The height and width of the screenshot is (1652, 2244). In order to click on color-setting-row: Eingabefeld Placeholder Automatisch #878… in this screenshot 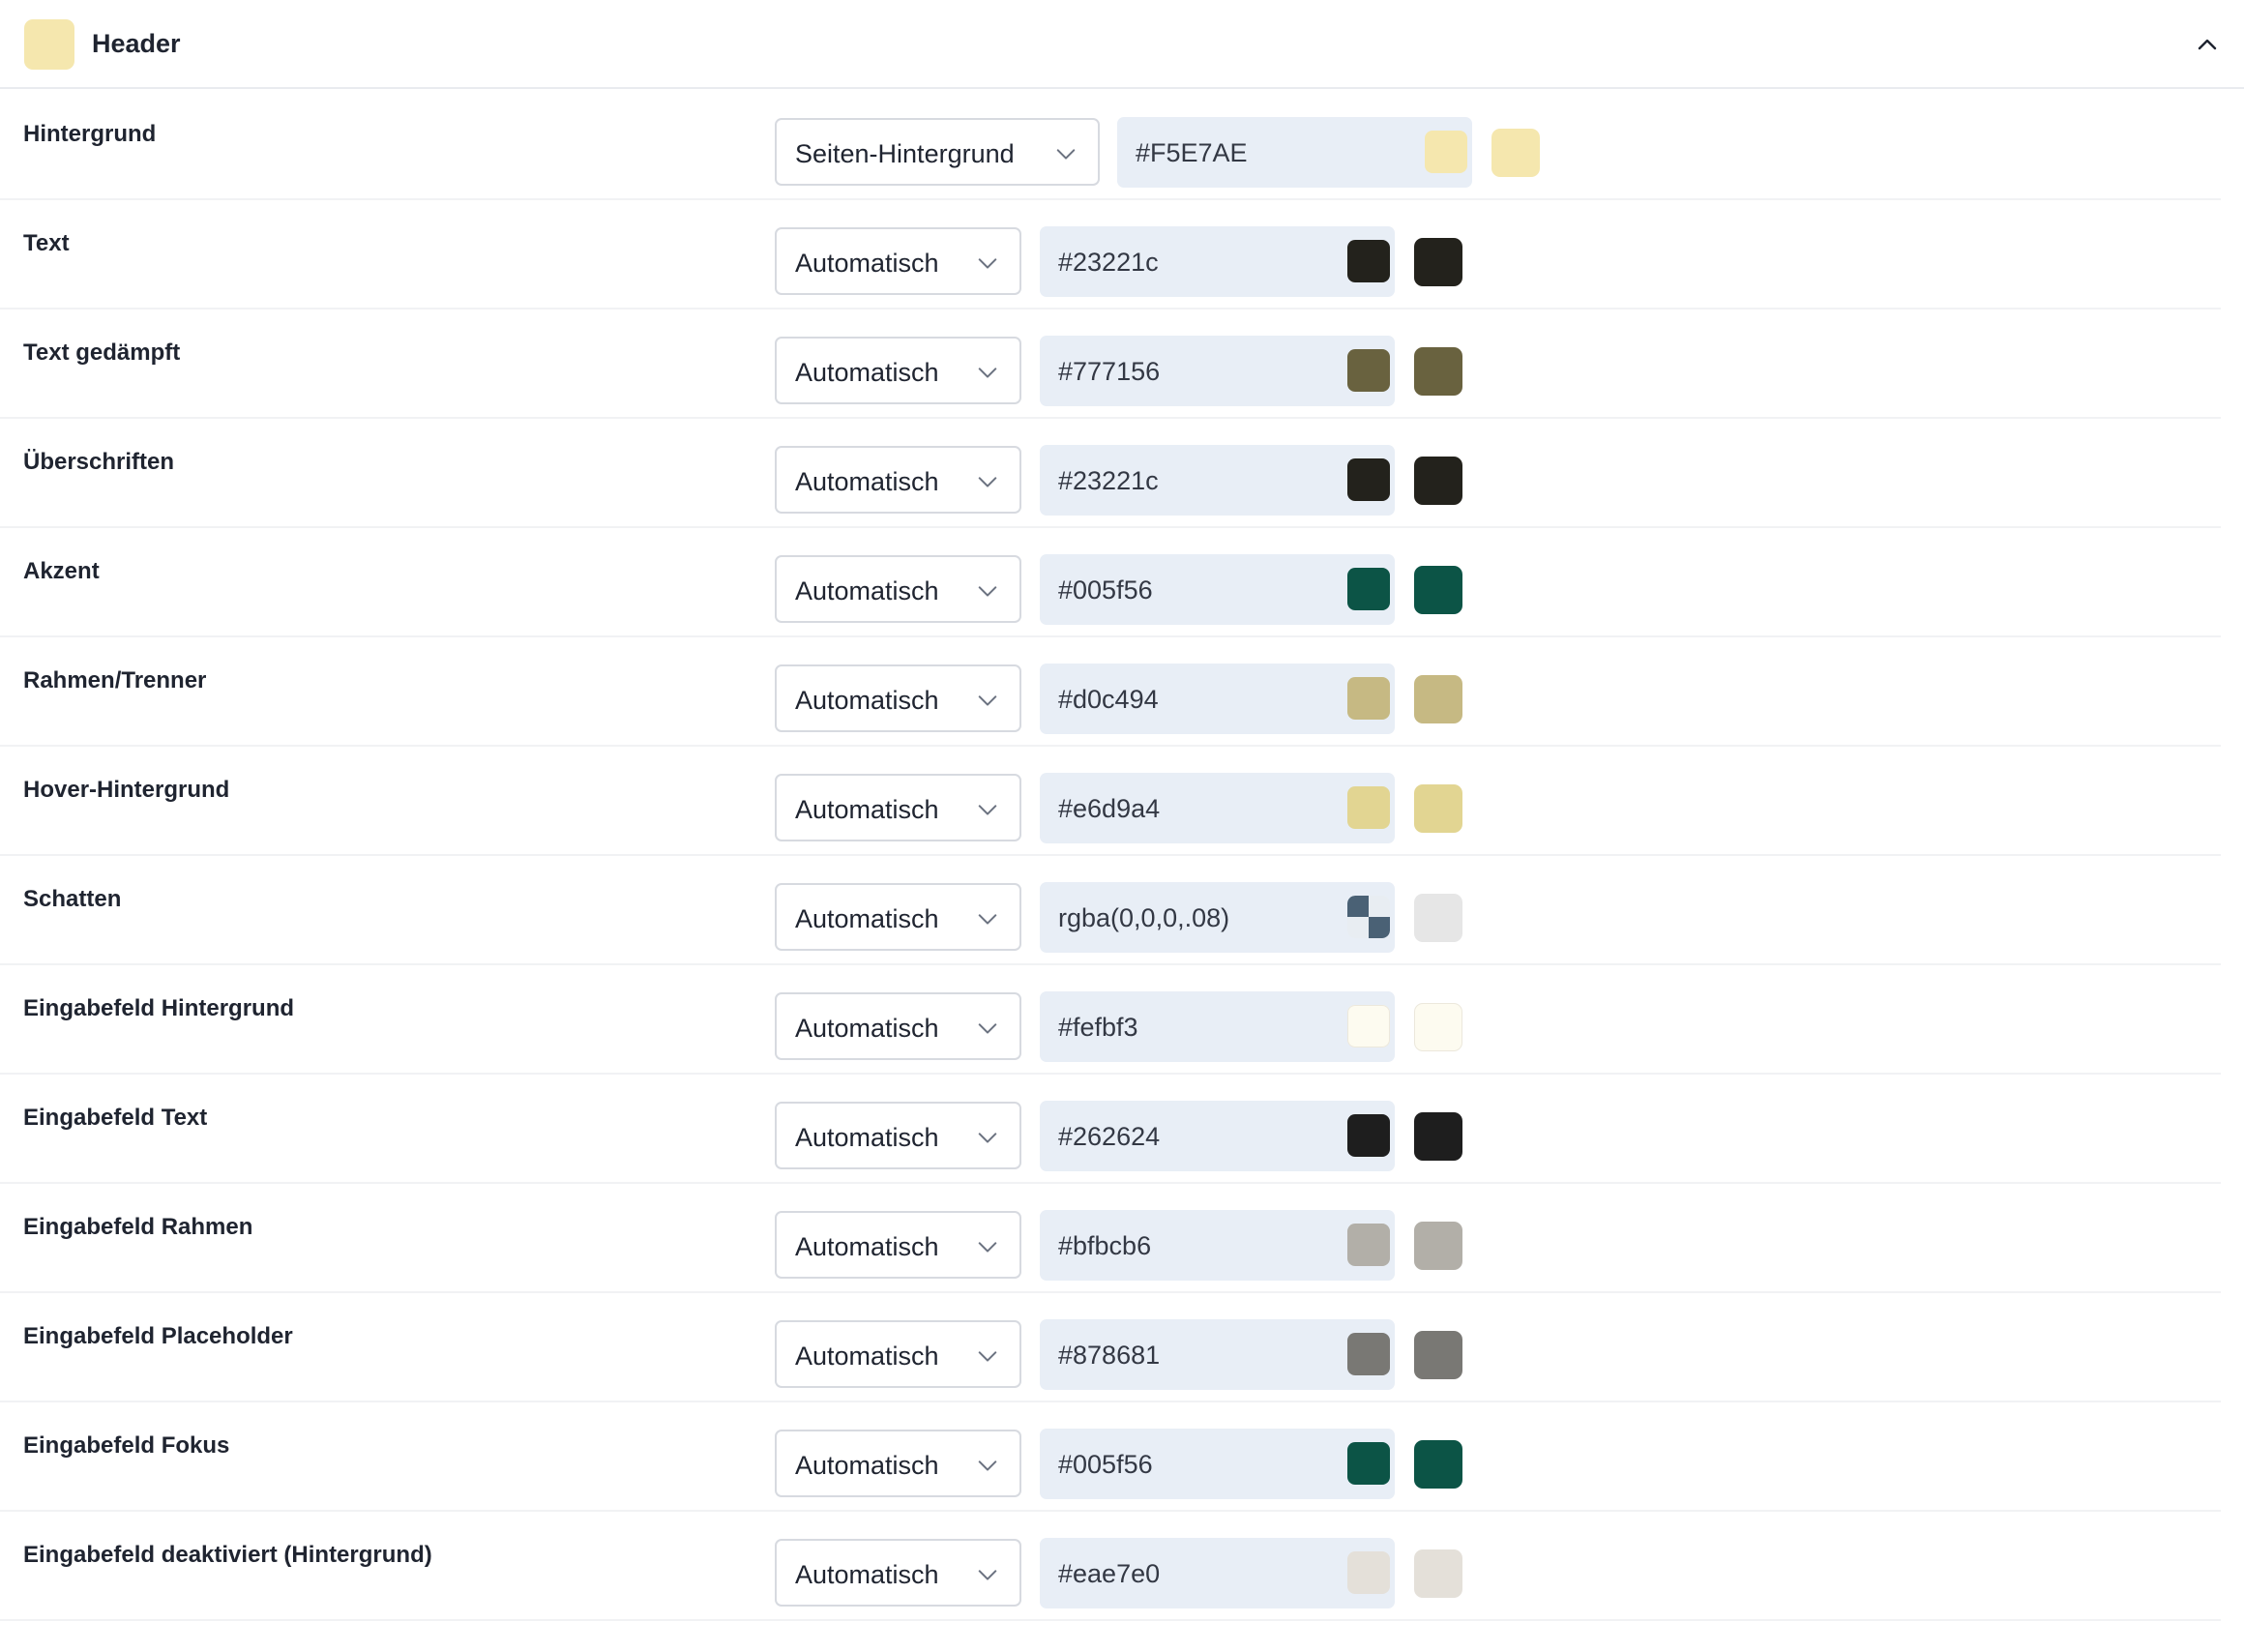, I will do `click(1110, 1347)`.